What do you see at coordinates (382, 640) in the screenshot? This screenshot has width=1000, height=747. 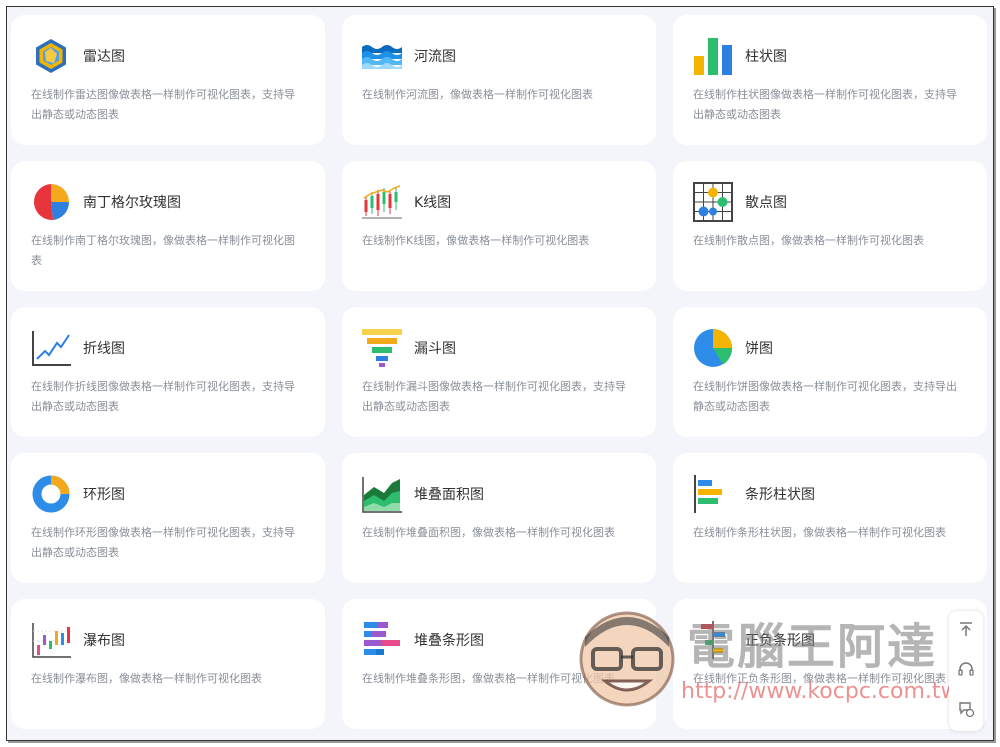 I see `stacked-bar-chart-icon` at bounding box center [382, 640].